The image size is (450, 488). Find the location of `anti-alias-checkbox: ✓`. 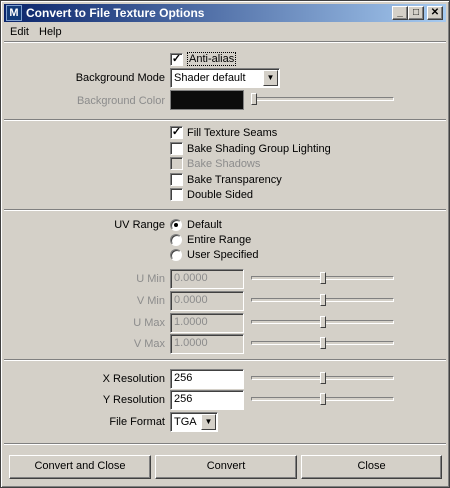

anti-alias-checkbox: ✓ is located at coordinates (176, 59).